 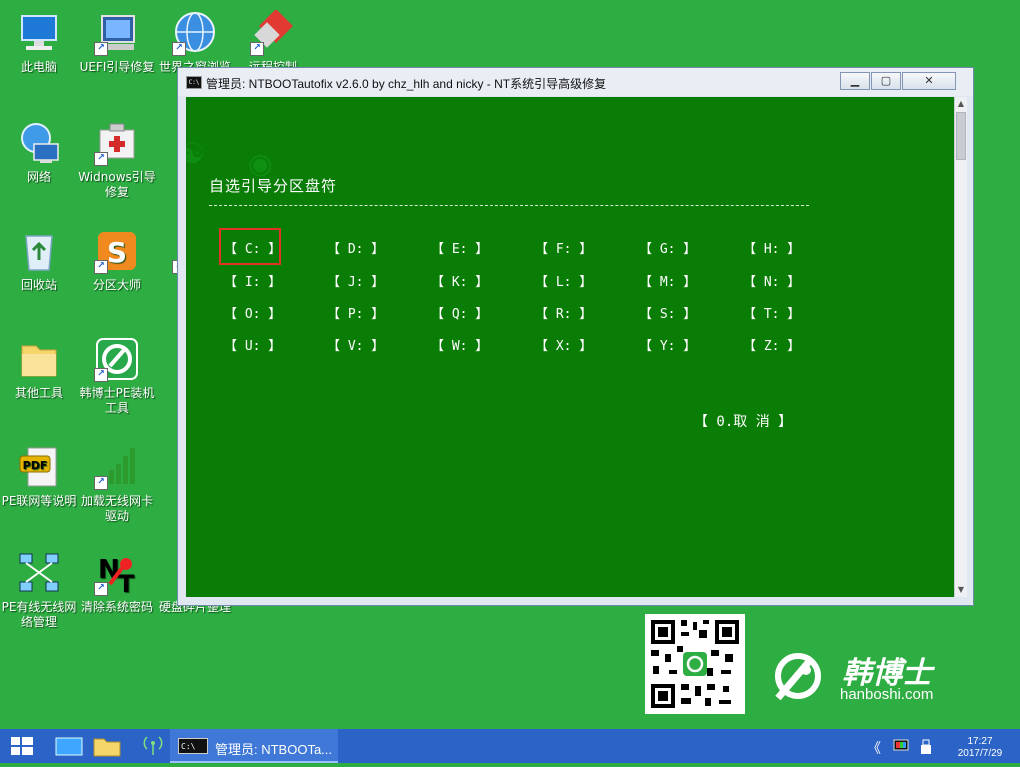 I want to click on desktop-icon-label: 其他工具, so click(x=38, y=393).